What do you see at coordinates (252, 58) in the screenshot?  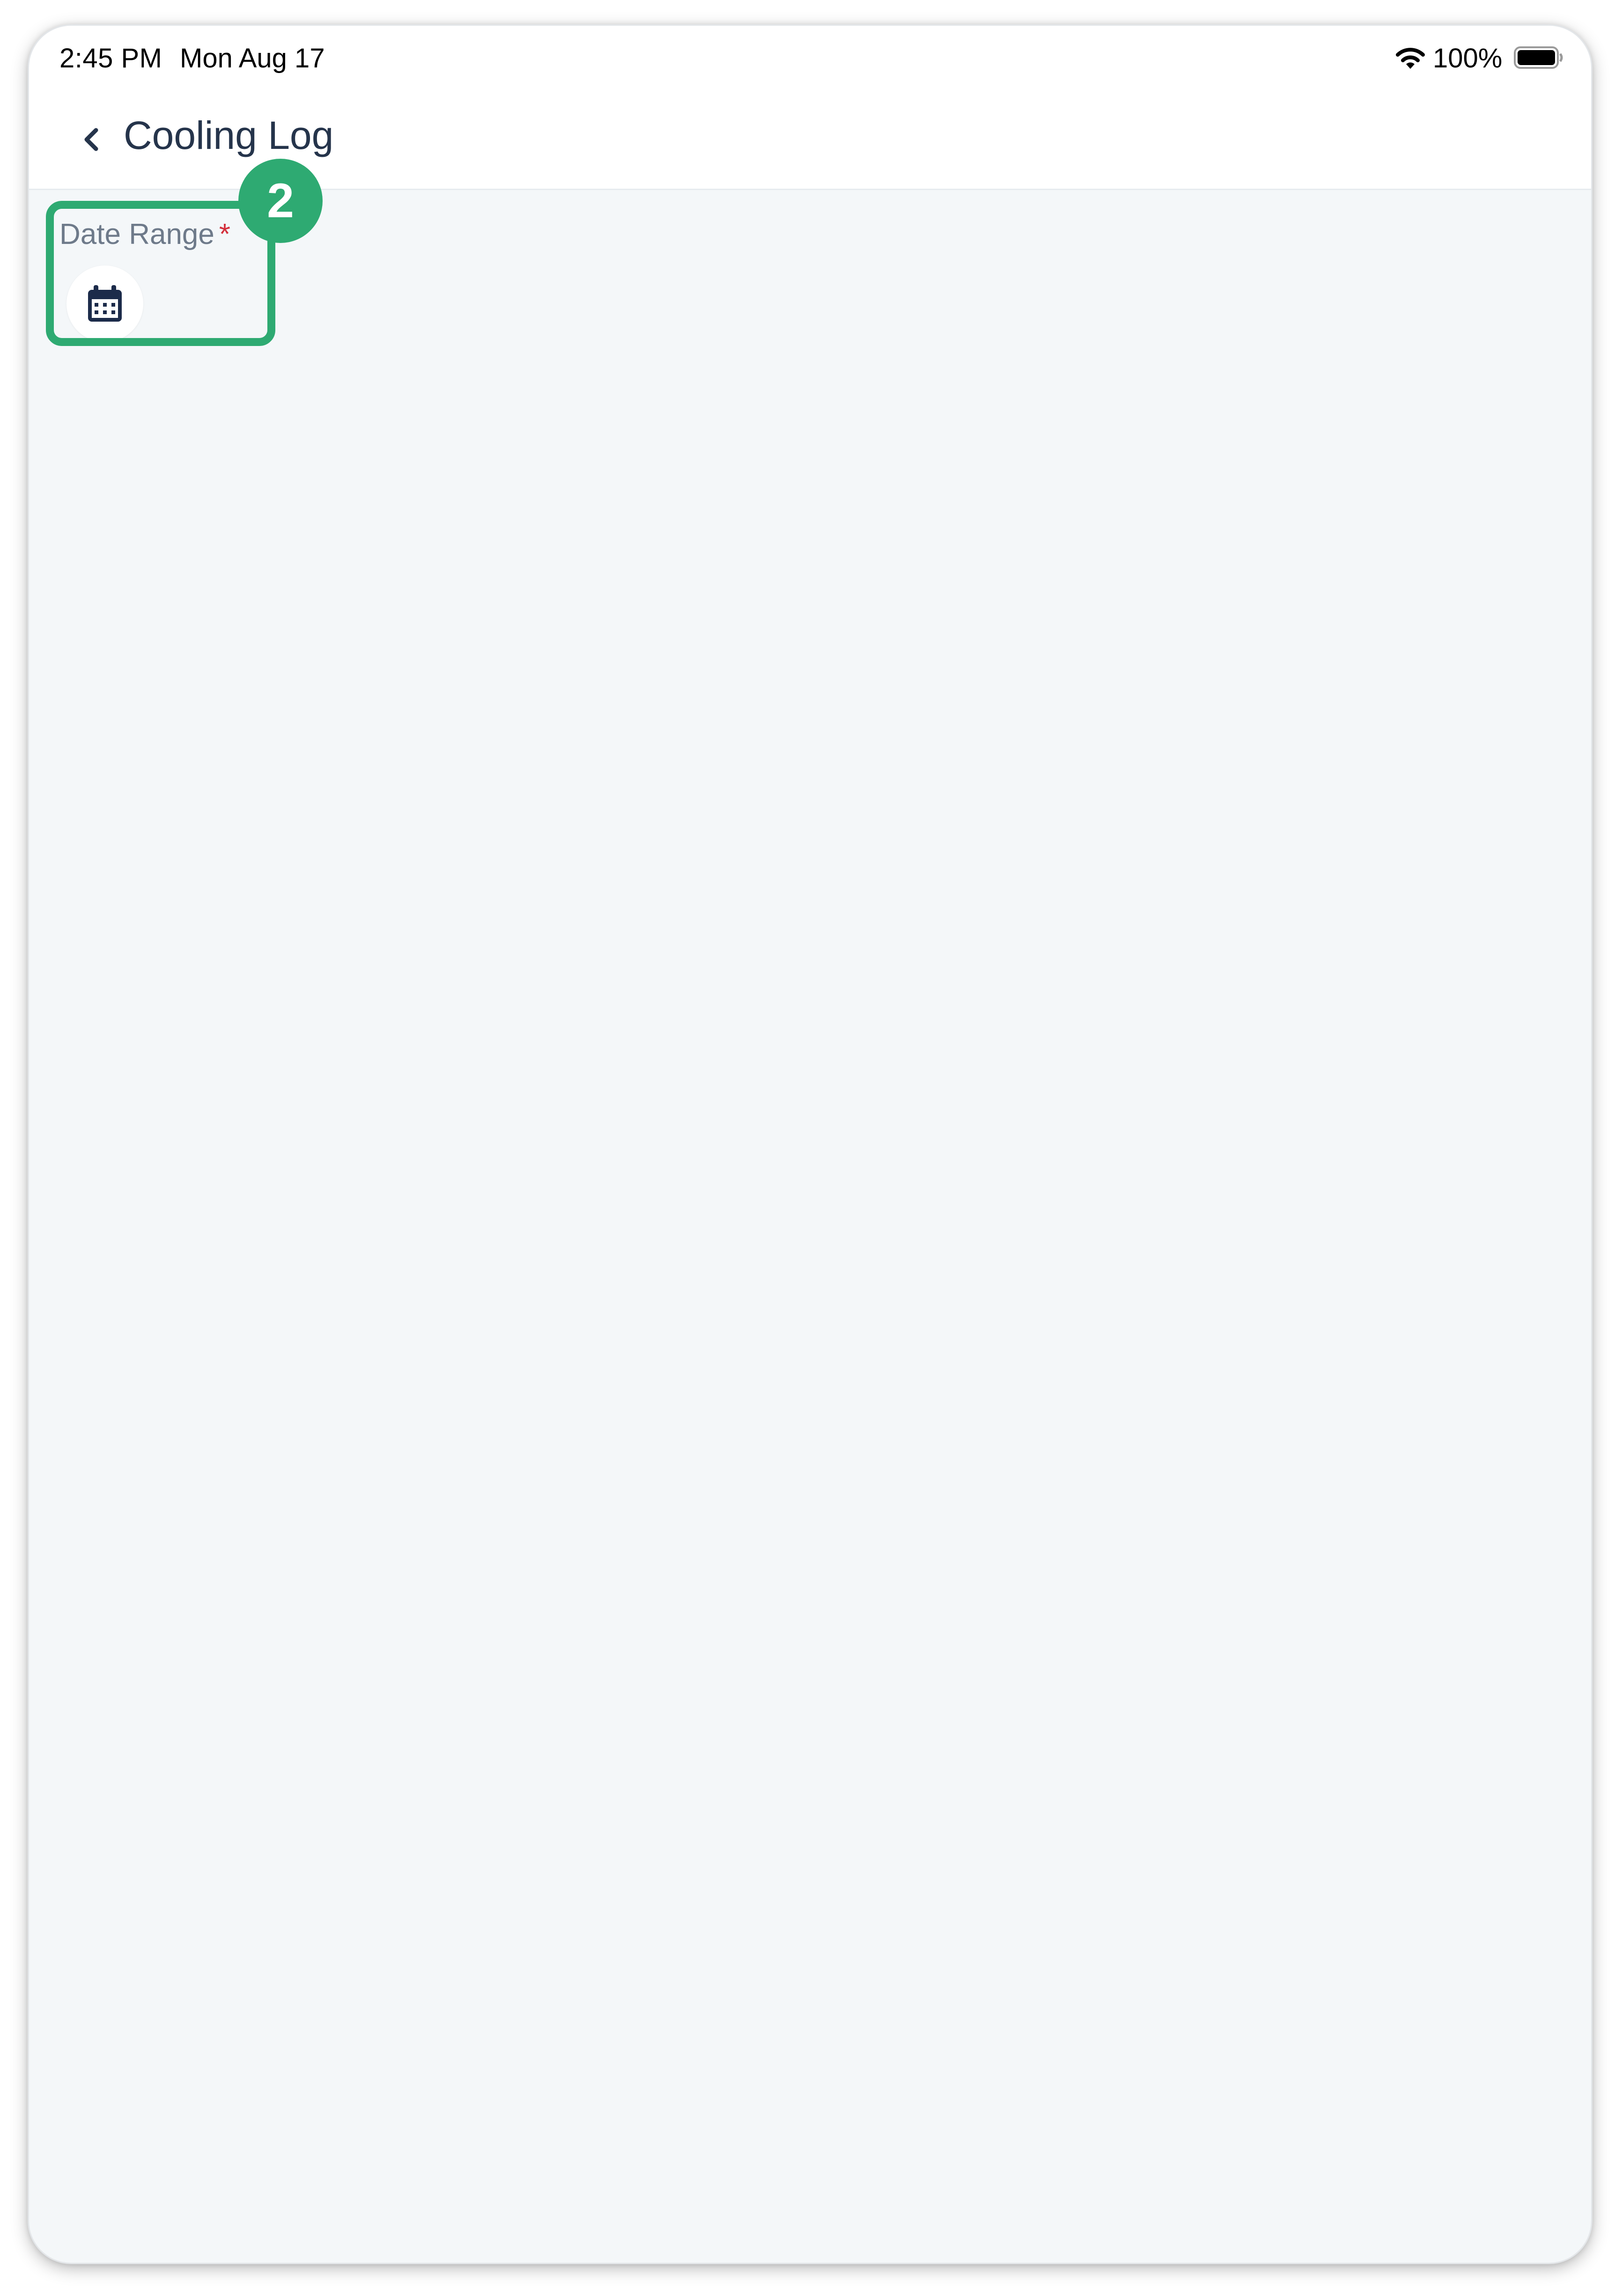 I see `status-date: Mon Aug 17` at bounding box center [252, 58].